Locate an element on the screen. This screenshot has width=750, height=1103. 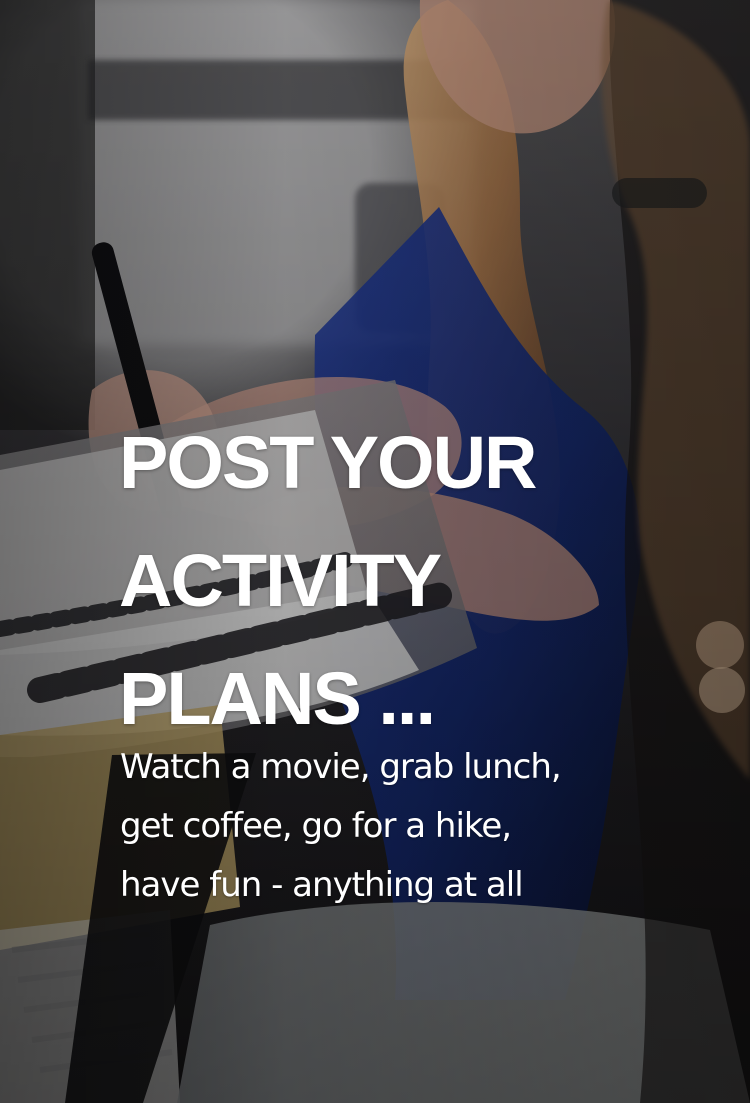
headline-line-2: ACTIVITY is located at coordinates (280, 580).